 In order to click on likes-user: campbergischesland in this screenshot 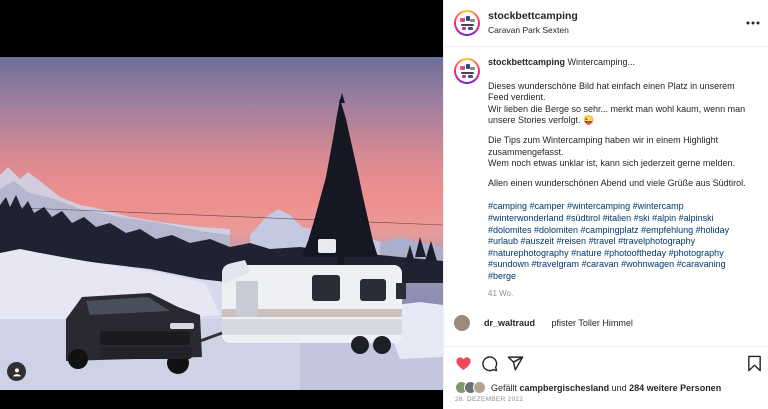, I will do `click(565, 388)`.